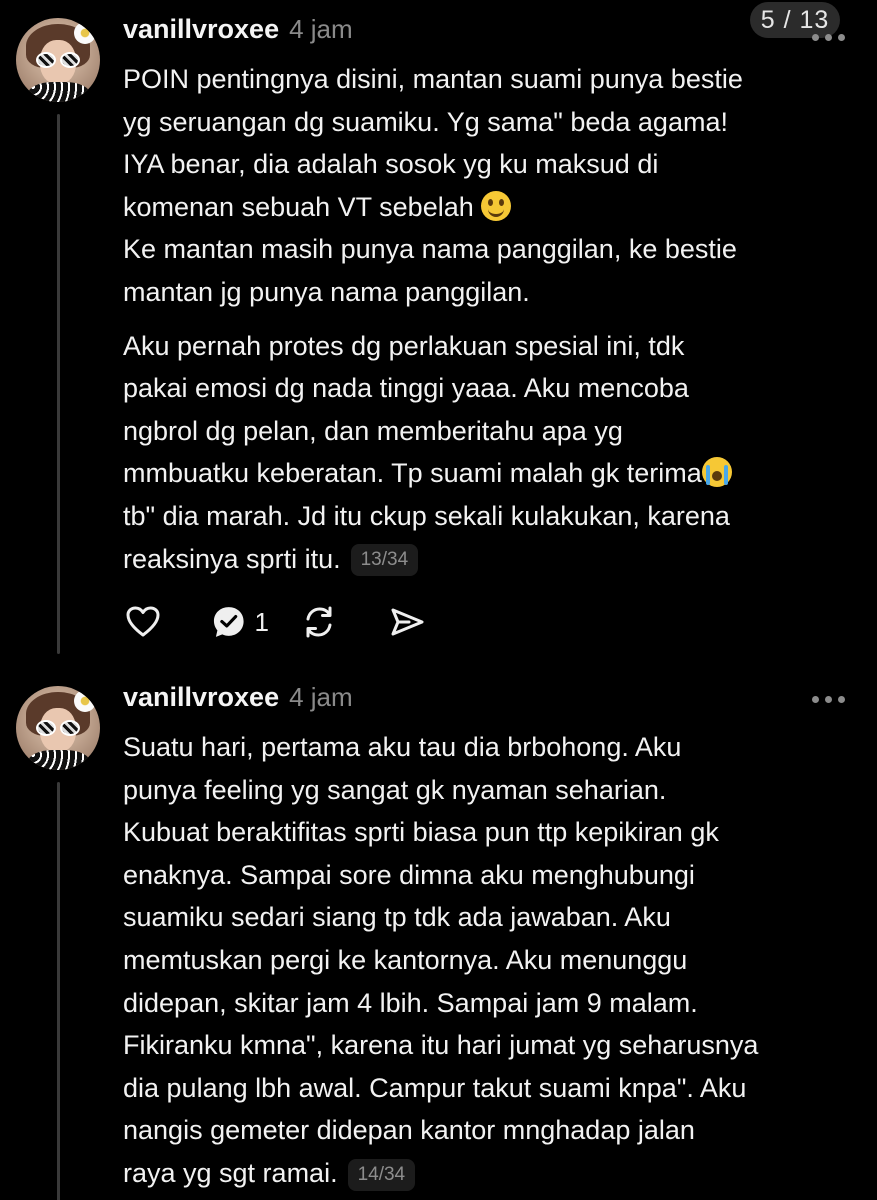 This screenshot has width=877, height=1200. Describe the element at coordinates (275, 622) in the screenshot. I see `action-bar: 1` at that location.